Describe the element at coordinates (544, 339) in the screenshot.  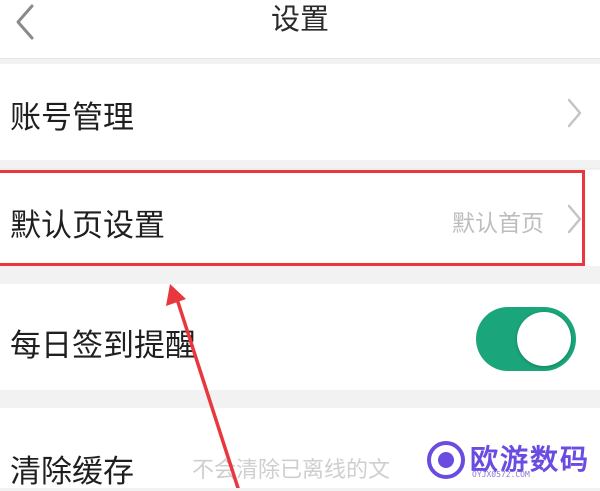
I see `toggle-knob` at that location.